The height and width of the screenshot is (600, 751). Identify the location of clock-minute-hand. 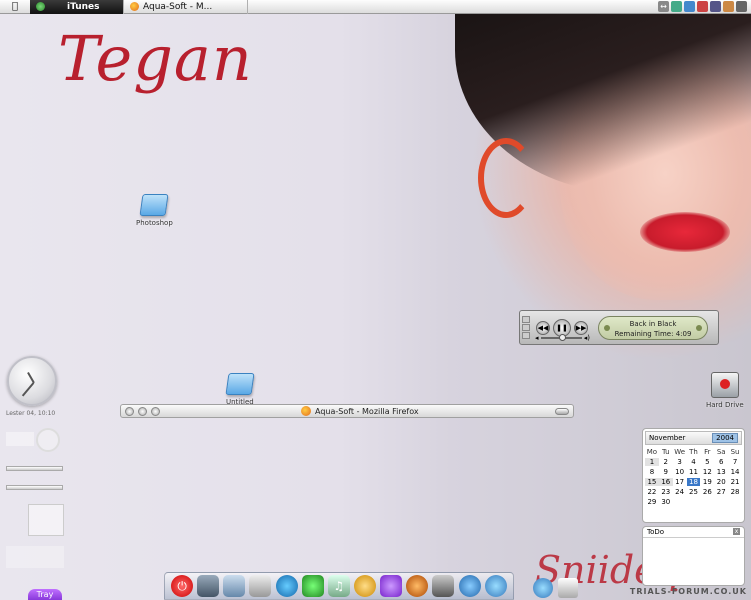
(28, 389).